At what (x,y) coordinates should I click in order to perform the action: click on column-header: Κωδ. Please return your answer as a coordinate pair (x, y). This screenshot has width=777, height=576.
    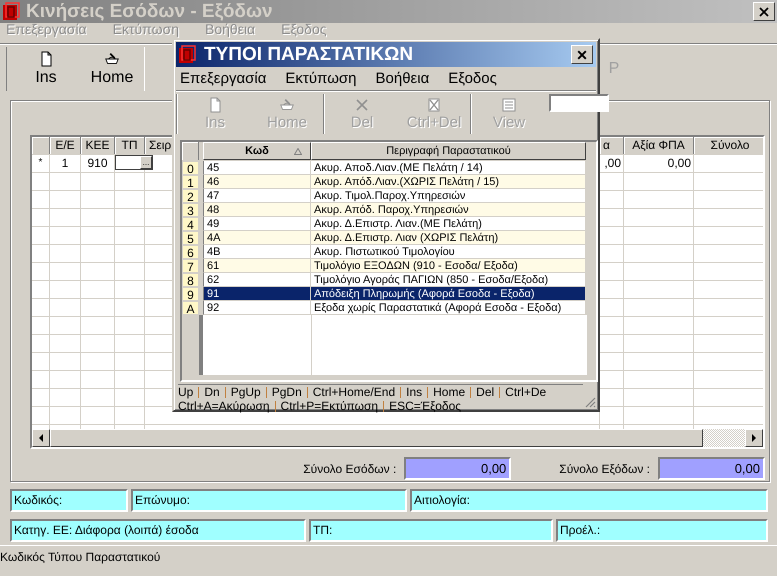
    Looking at the image, I should click on (257, 151).